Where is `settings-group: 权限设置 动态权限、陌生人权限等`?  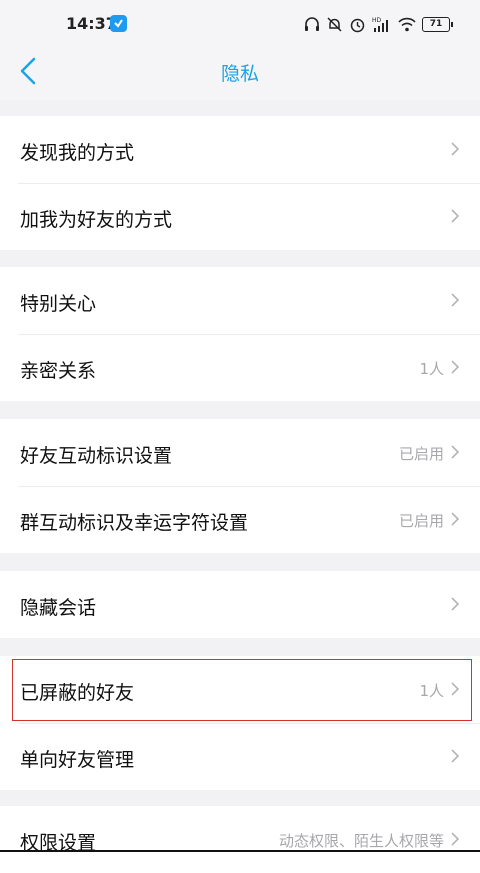 settings-group: 权限设置 动态权限、陌生人权限等 is located at coordinates (240, 839).